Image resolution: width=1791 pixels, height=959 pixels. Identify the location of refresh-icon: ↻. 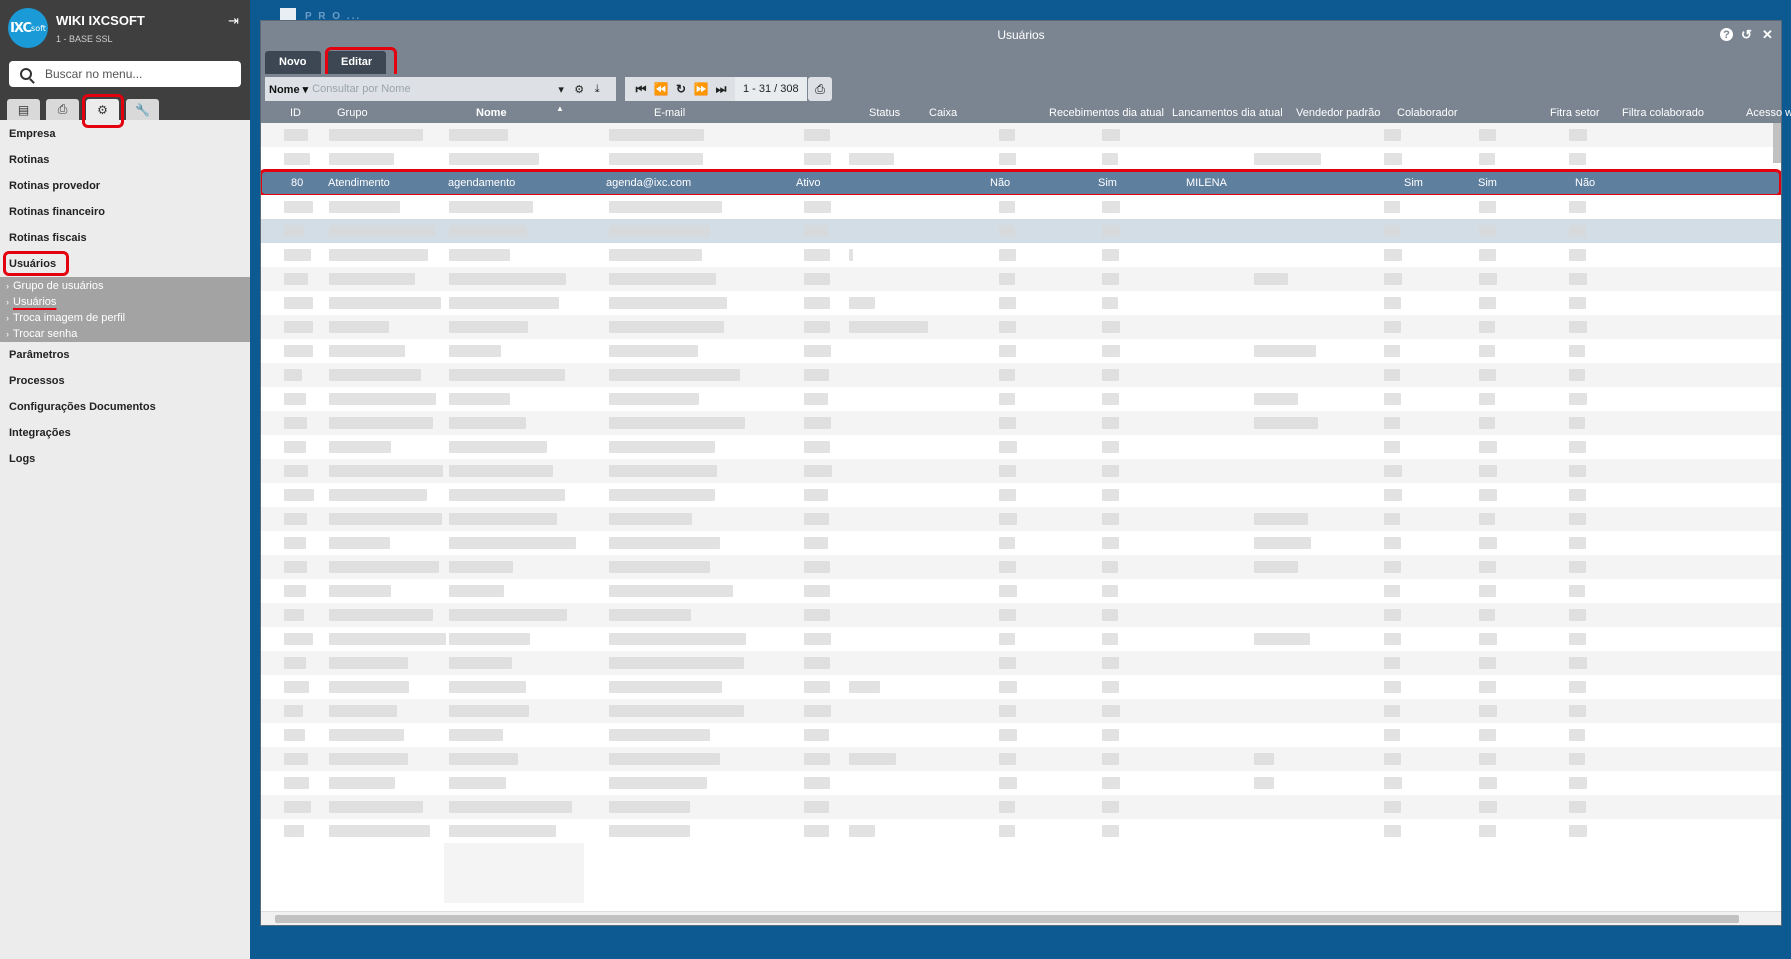
(681, 89).